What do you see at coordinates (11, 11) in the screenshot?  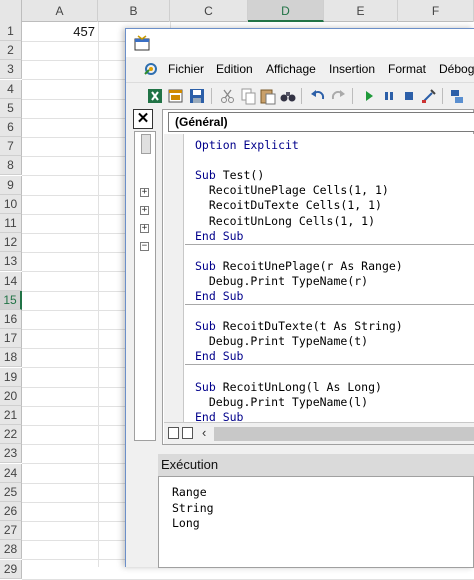 I see `select-all-corner` at bounding box center [11, 11].